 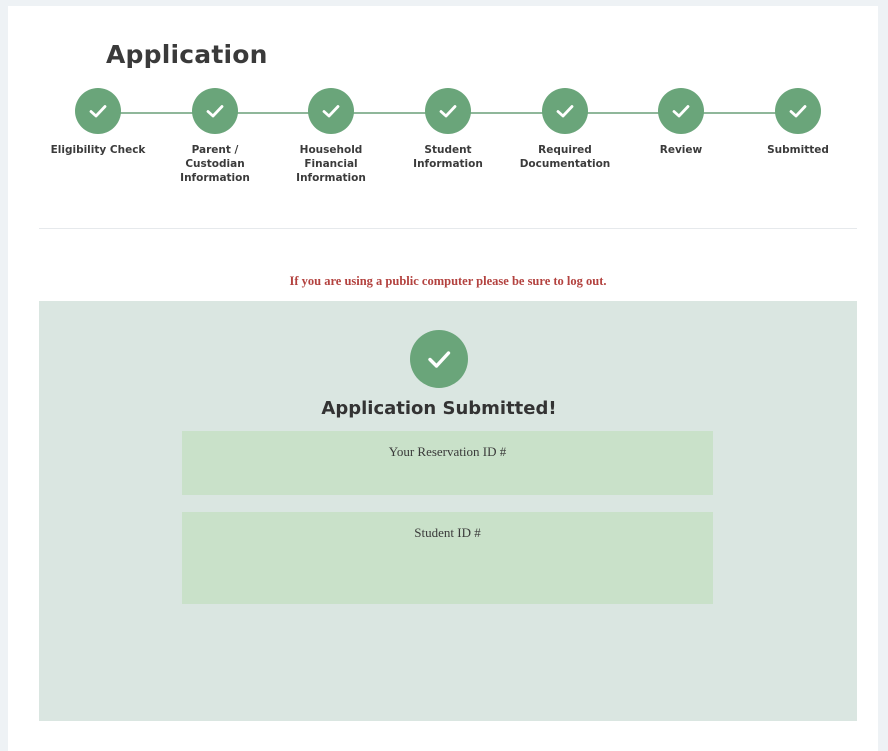 I want to click on success-check-icon, so click(x=439, y=359).